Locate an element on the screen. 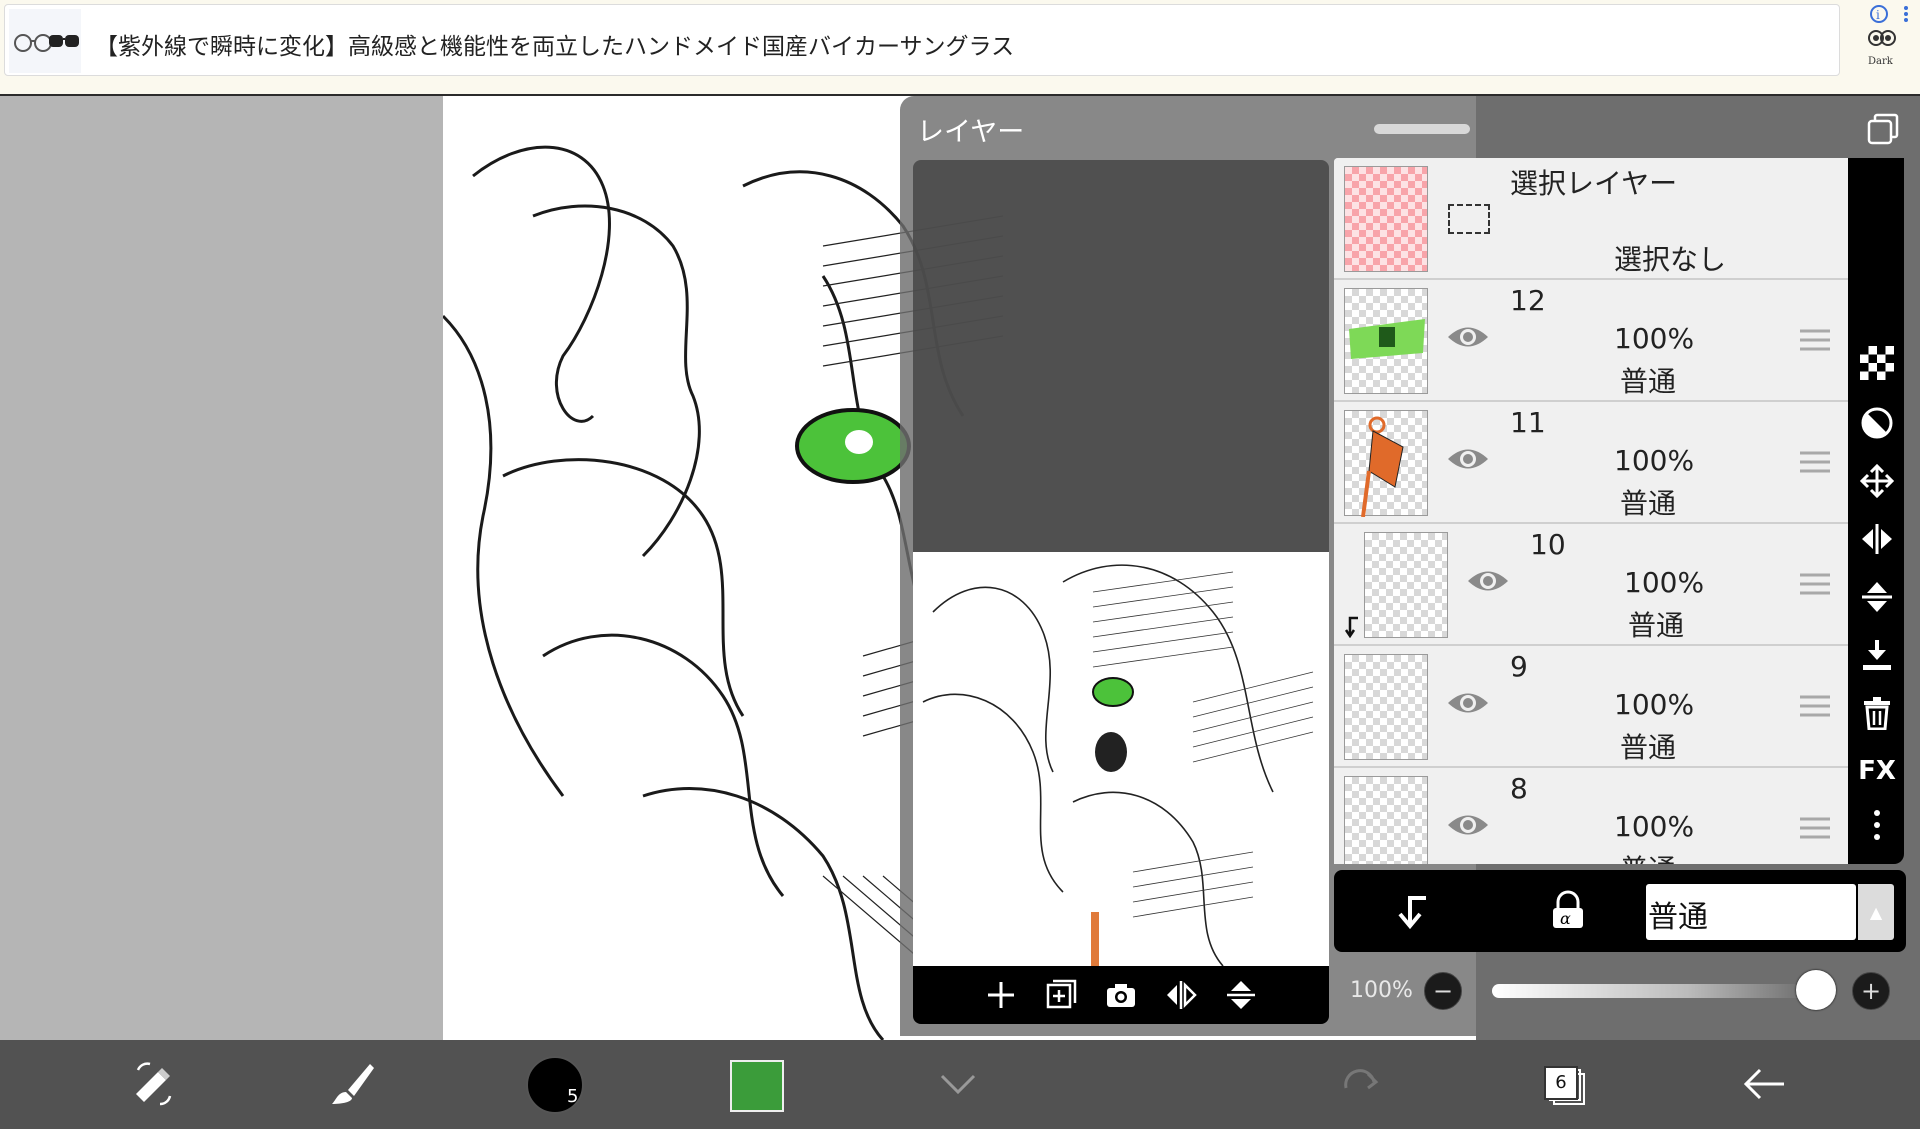 The height and width of the screenshot is (1129, 1920). preview-toolbar is located at coordinates (1121, 995).